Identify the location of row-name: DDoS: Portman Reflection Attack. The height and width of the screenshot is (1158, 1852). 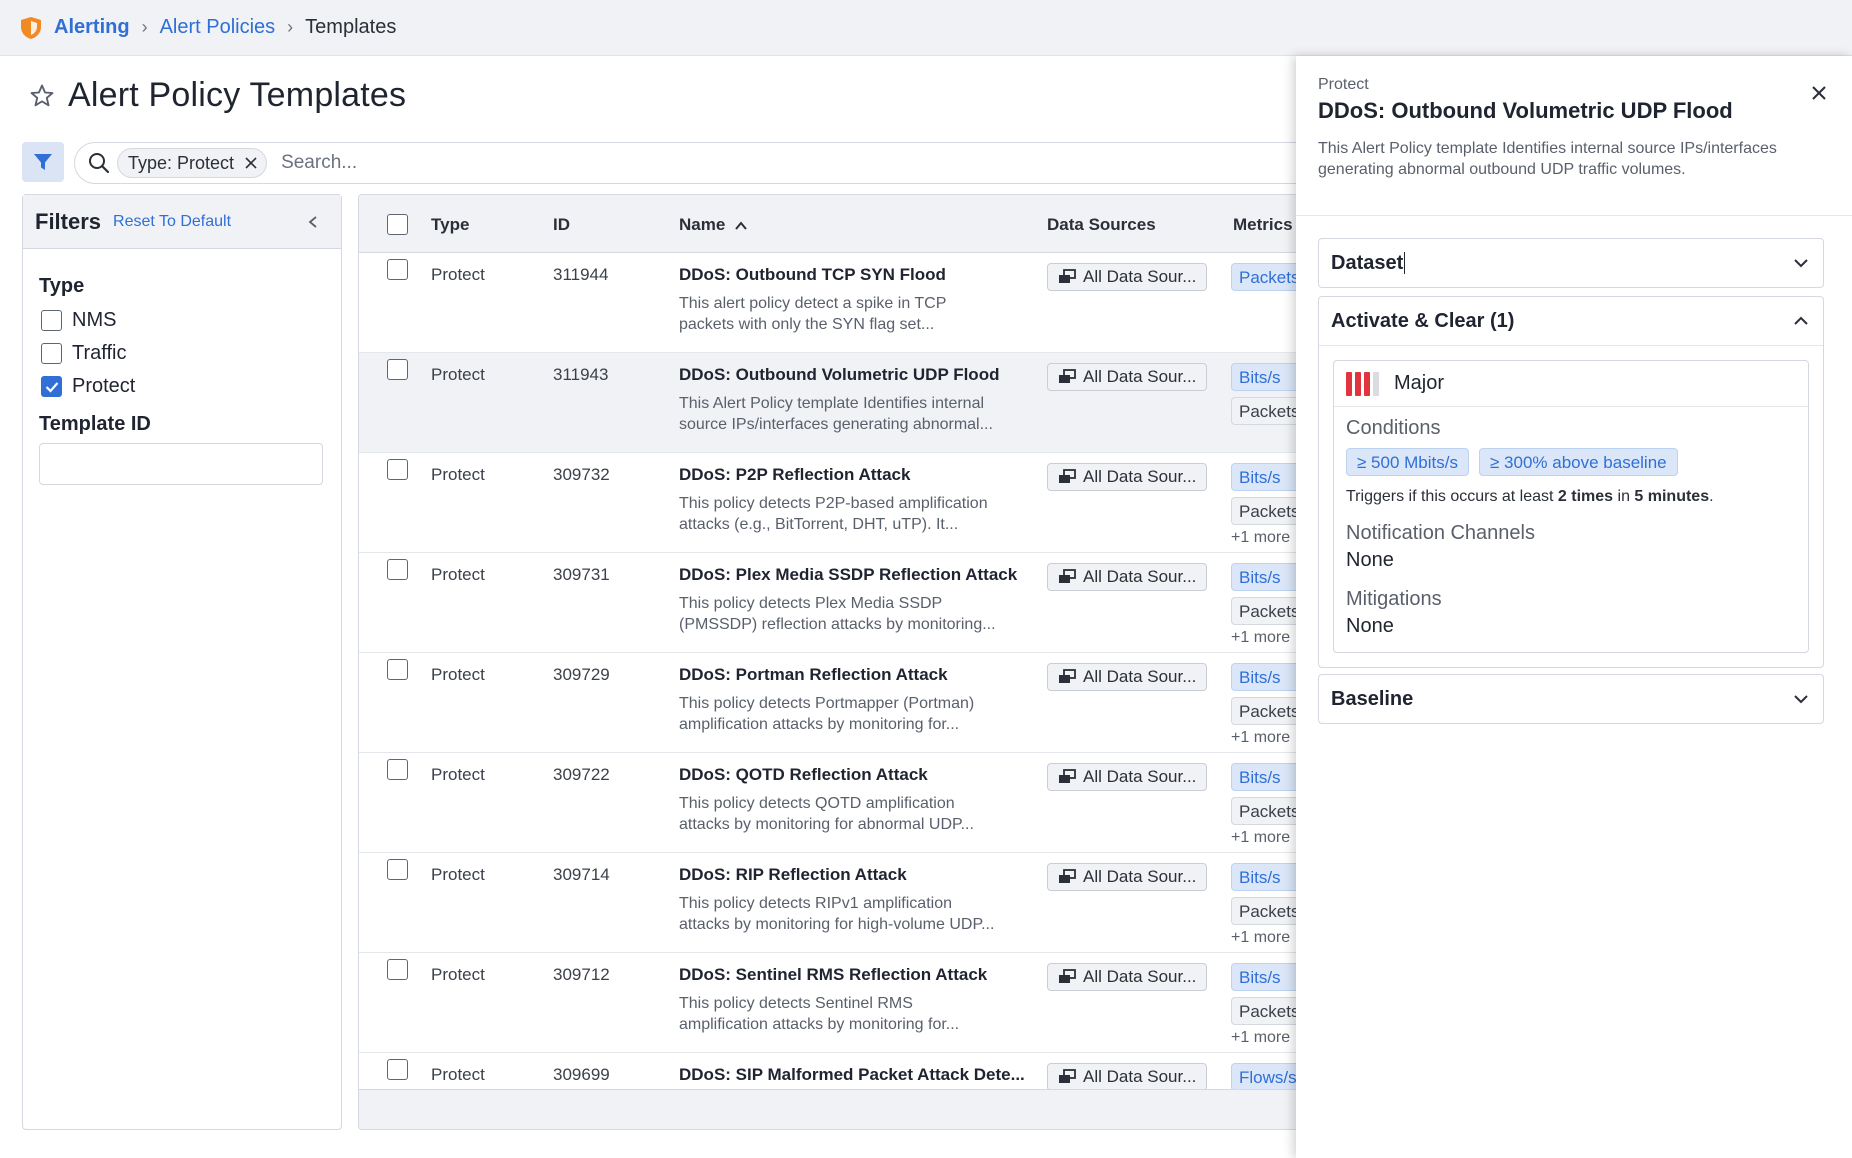
(856, 675).